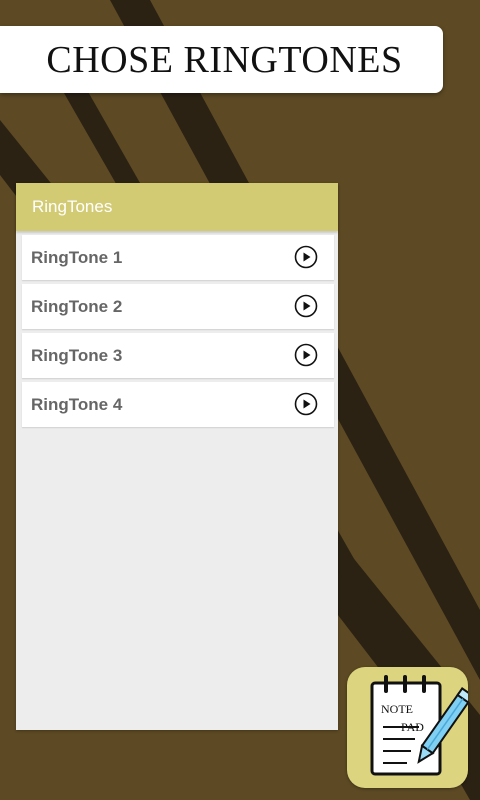  What do you see at coordinates (72, 206) in the screenshot?
I see `panel-title: RingTones` at bounding box center [72, 206].